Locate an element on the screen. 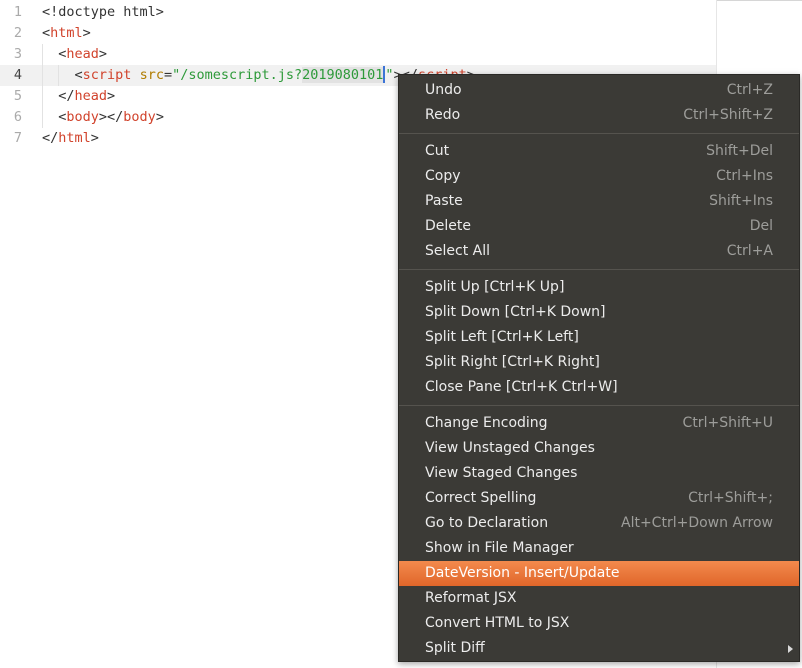 The height and width of the screenshot is (668, 802). menu-item-reformat-jsx: Reformat JSX is located at coordinates (599, 598).